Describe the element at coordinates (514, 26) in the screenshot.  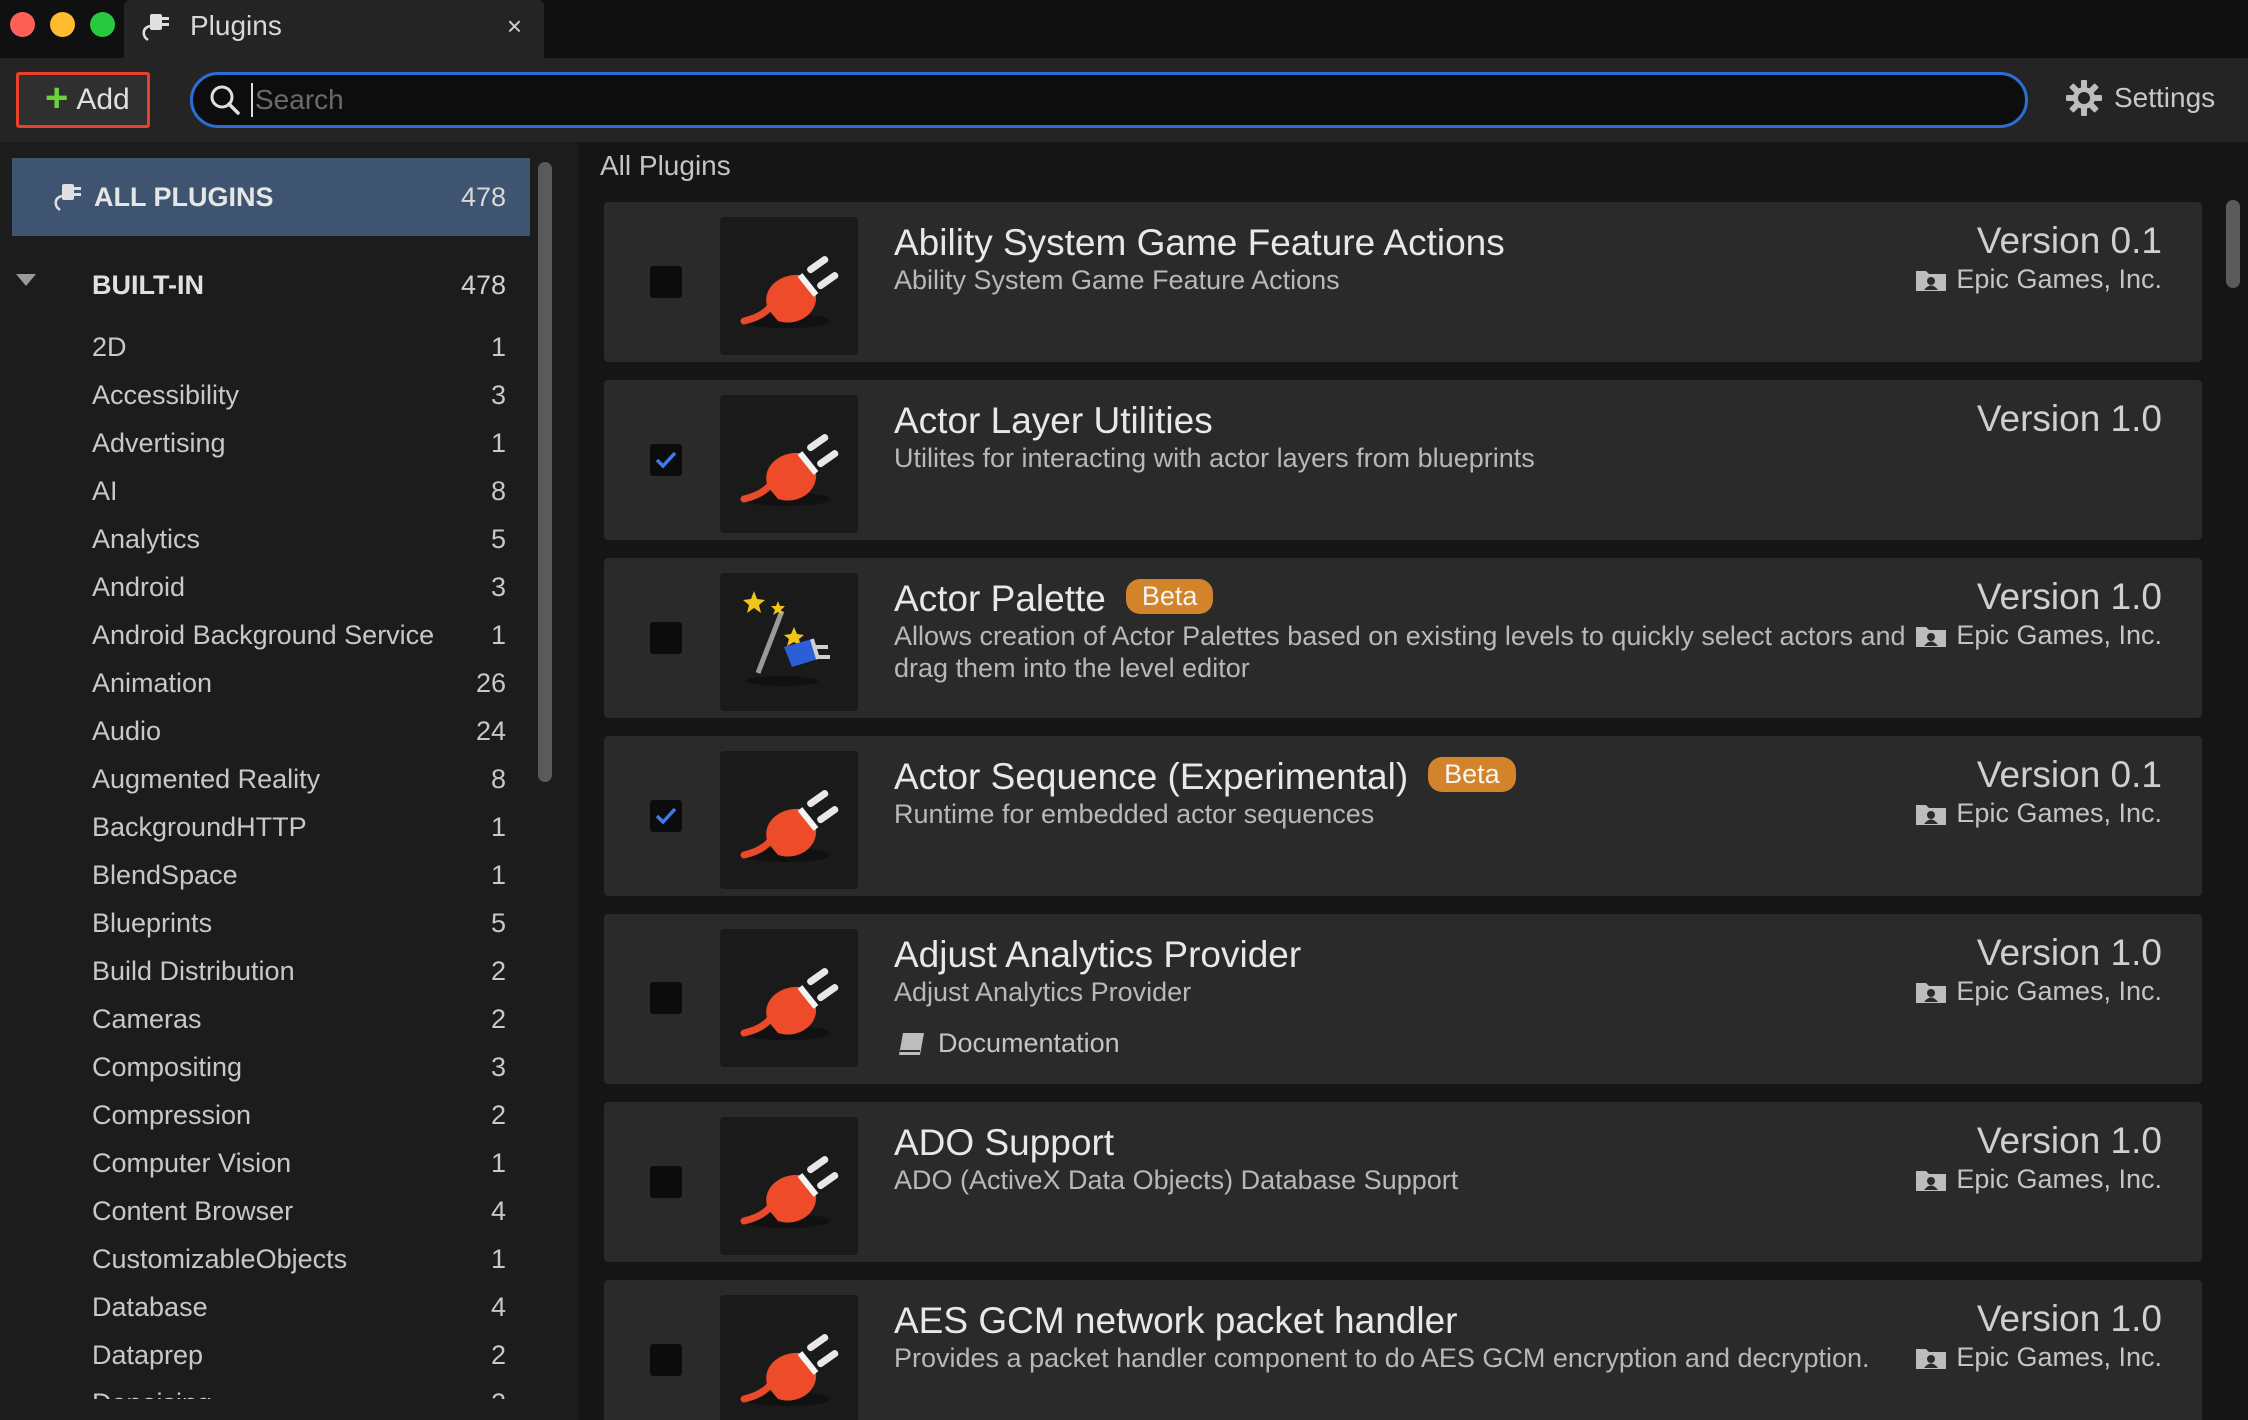
I see `close-tab-icon: ×` at that location.